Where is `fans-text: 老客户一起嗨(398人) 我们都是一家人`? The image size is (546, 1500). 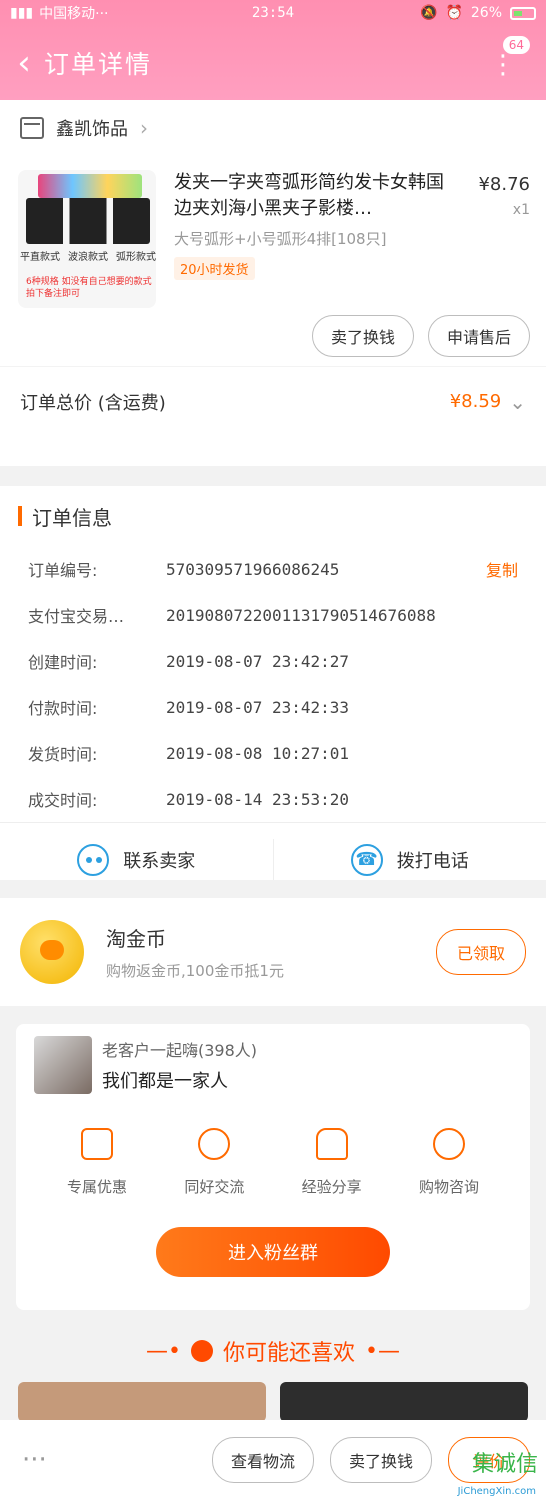
fans-text: 老客户一起嗨(398人) 我们都是一家人 is located at coordinates (179, 1065).